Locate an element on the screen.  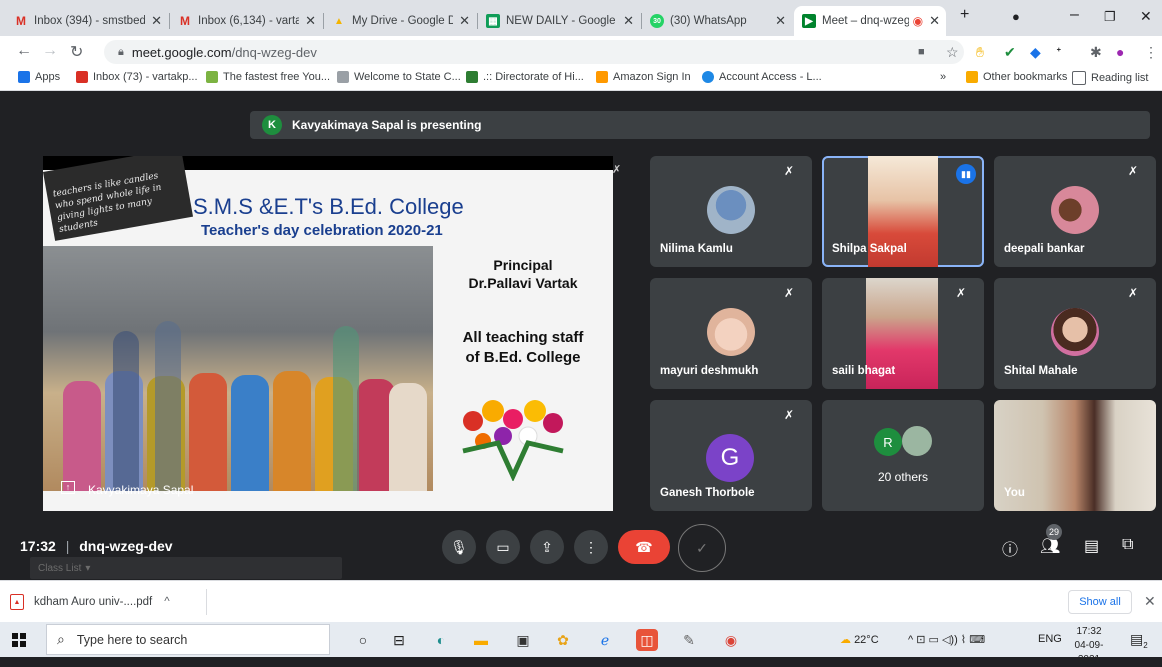
reload-icon: ↻ is located at coordinates (76, 52).